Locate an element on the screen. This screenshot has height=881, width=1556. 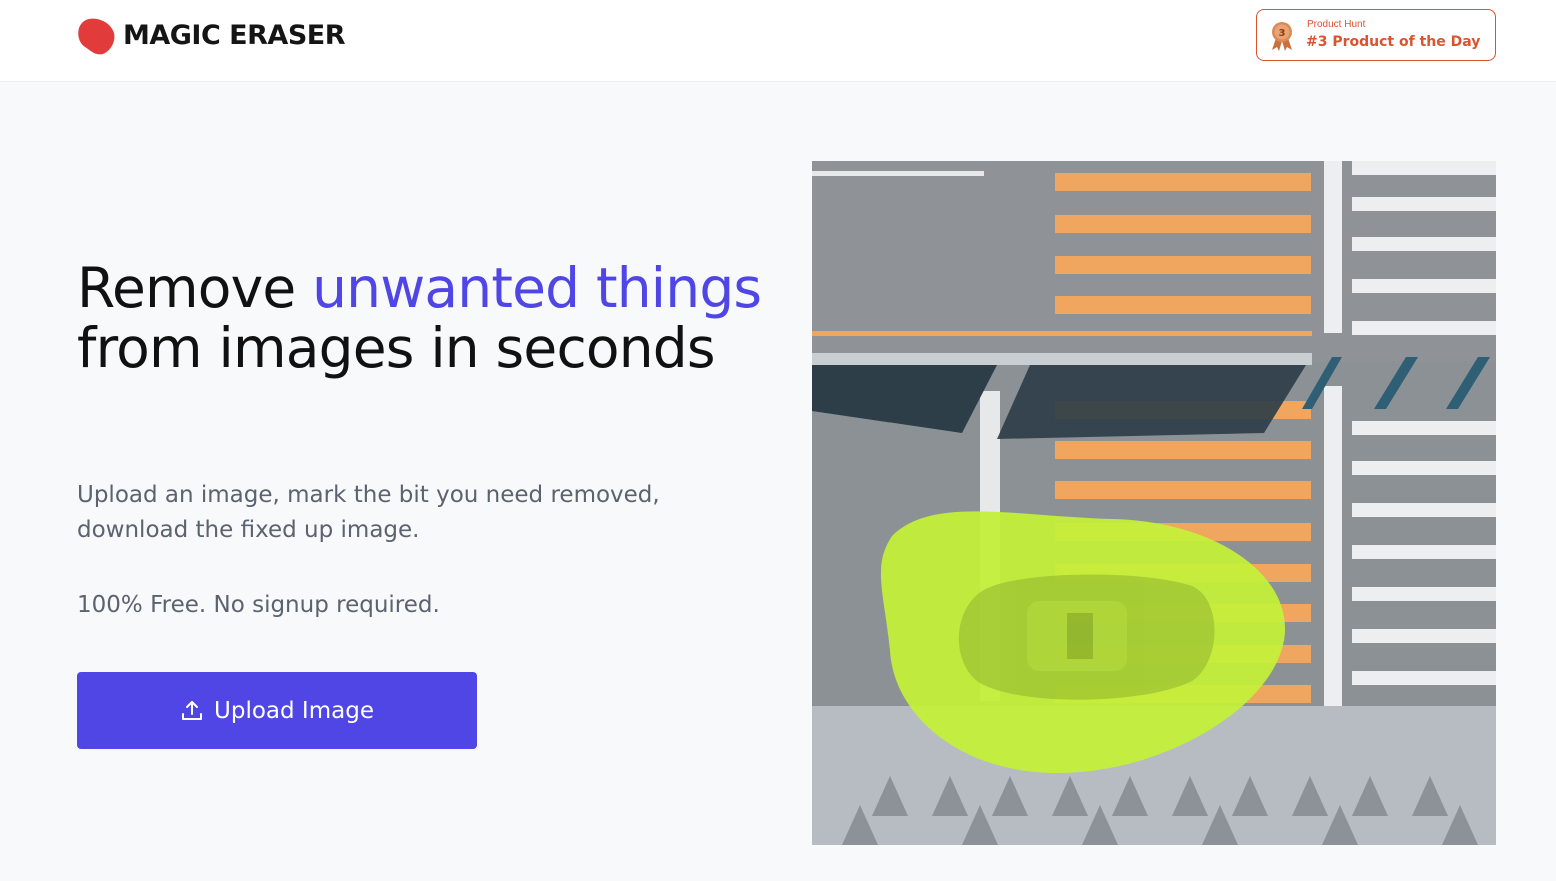
upload-image-button: Upload Image is located at coordinates (277, 710).